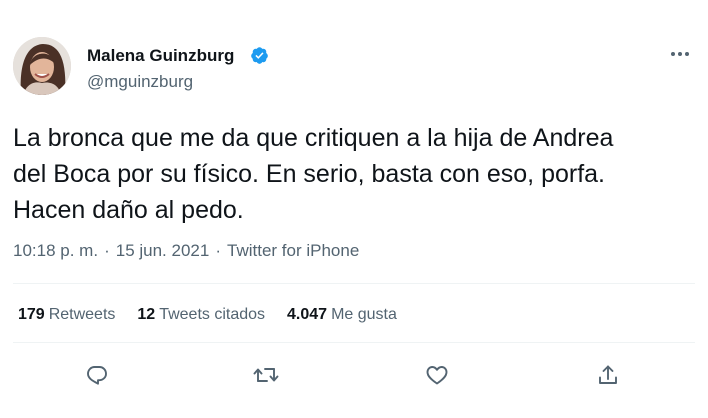 The height and width of the screenshot is (418, 708). Describe the element at coordinates (293, 250) in the screenshot. I see `tweet-source: Twitter for iPhone` at that location.